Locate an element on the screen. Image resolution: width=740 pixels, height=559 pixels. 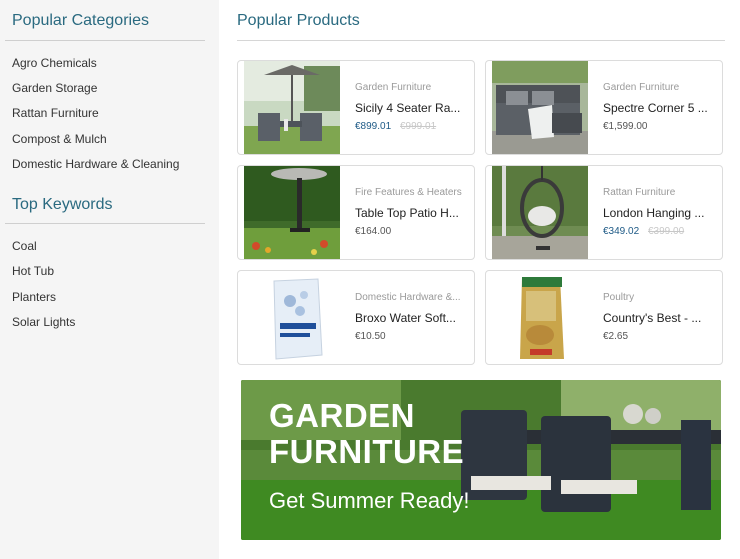
category-link: Agro Chemicals is located at coordinates (54, 63).